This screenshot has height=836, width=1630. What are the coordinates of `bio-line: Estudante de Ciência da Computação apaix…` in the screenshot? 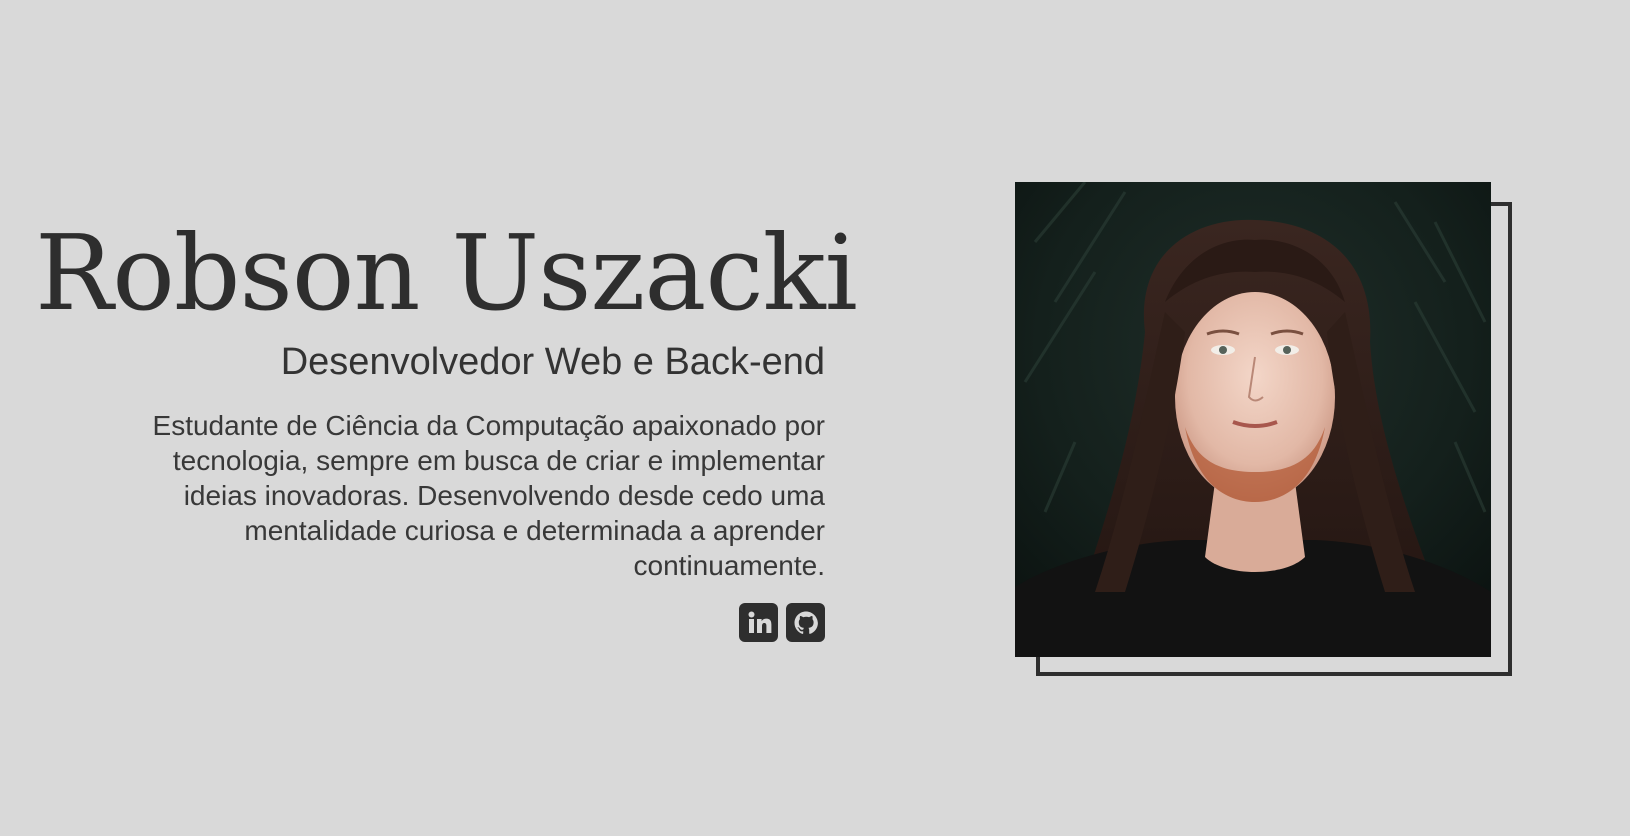 It's located at (488, 425).